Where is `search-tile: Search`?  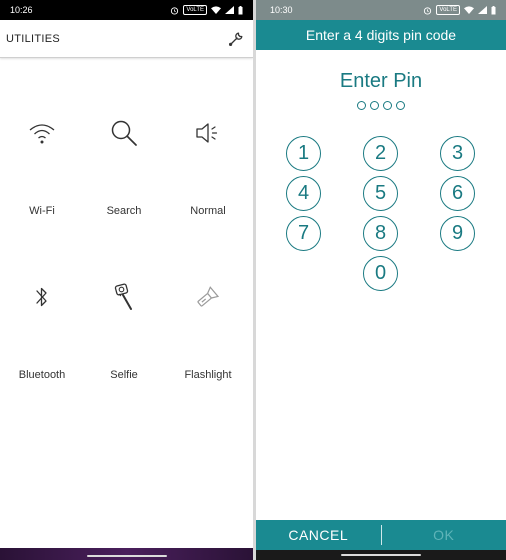 search-tile: Search is located at coordinates (124, 168).